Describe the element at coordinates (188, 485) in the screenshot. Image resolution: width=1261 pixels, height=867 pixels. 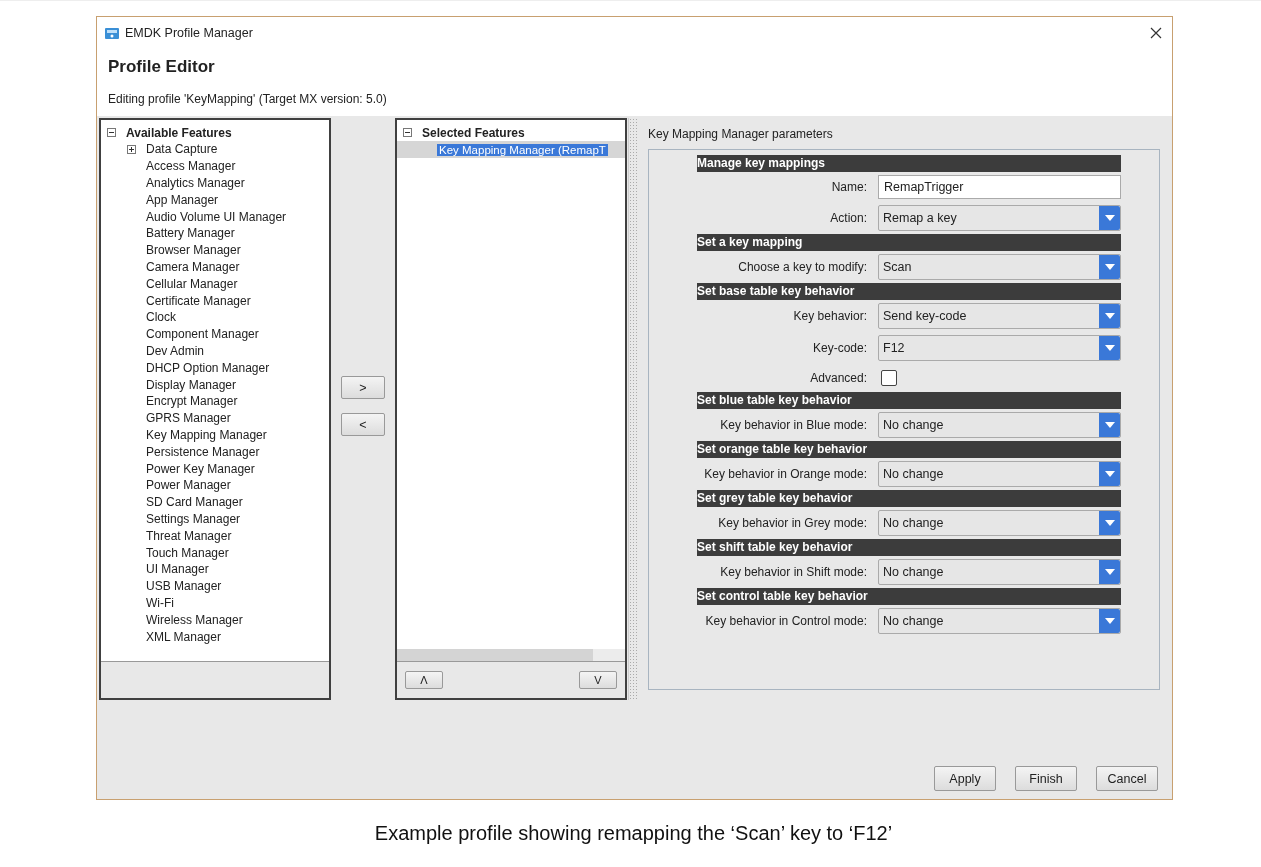
I see `tree-item: Power Manager` at that location.